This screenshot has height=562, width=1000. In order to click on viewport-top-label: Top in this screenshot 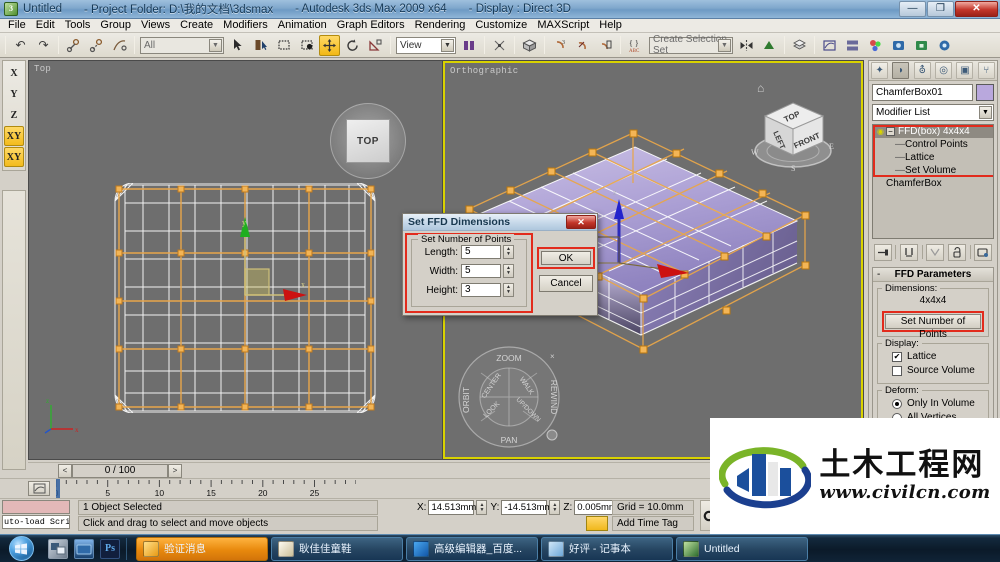, I will do `click(42, 69)`.